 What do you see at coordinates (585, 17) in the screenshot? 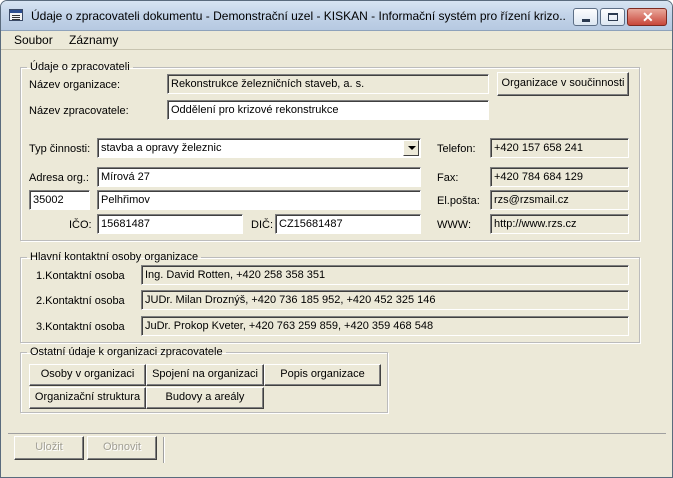
I see `minimize-button` at bounding box center [585, 17].